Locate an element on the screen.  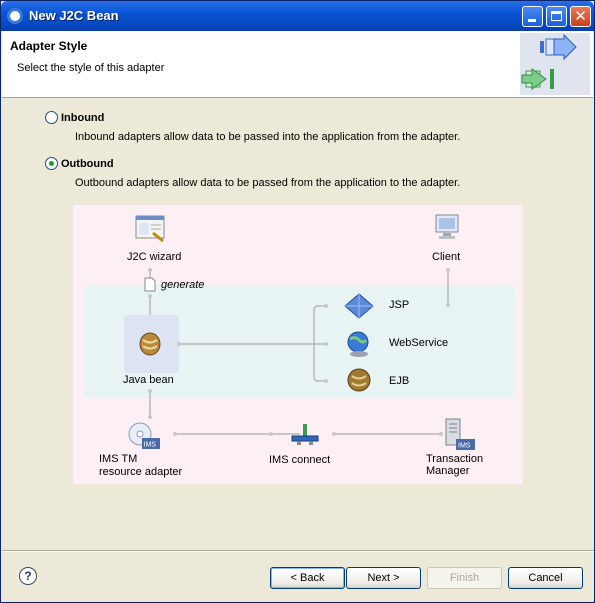
outbound-radio-option: Outbound is located at coordinates (79, 163).